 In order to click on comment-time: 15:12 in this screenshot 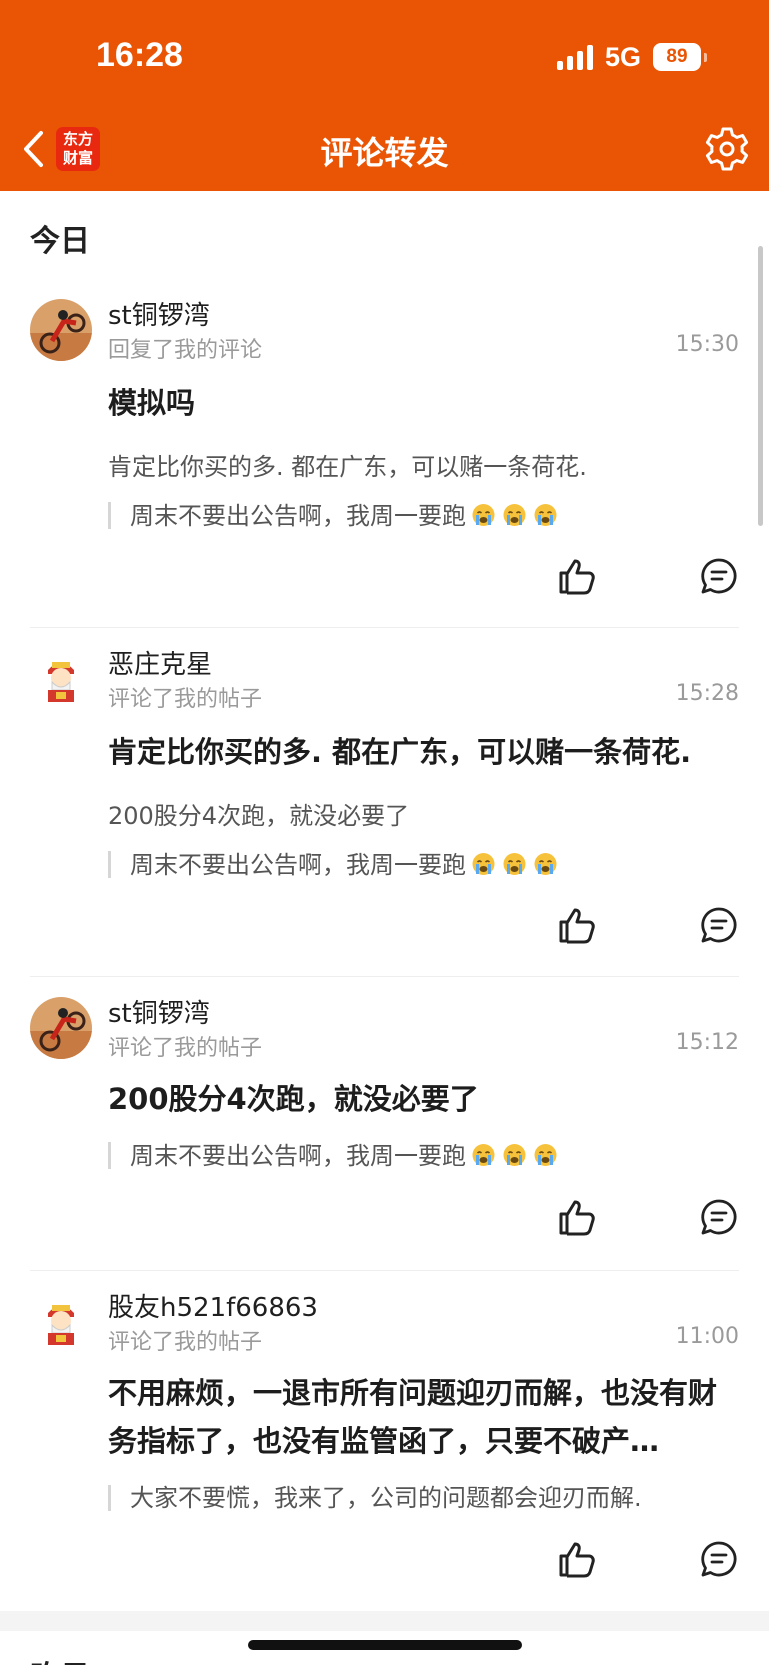, I will do `click(707, 1042)`.